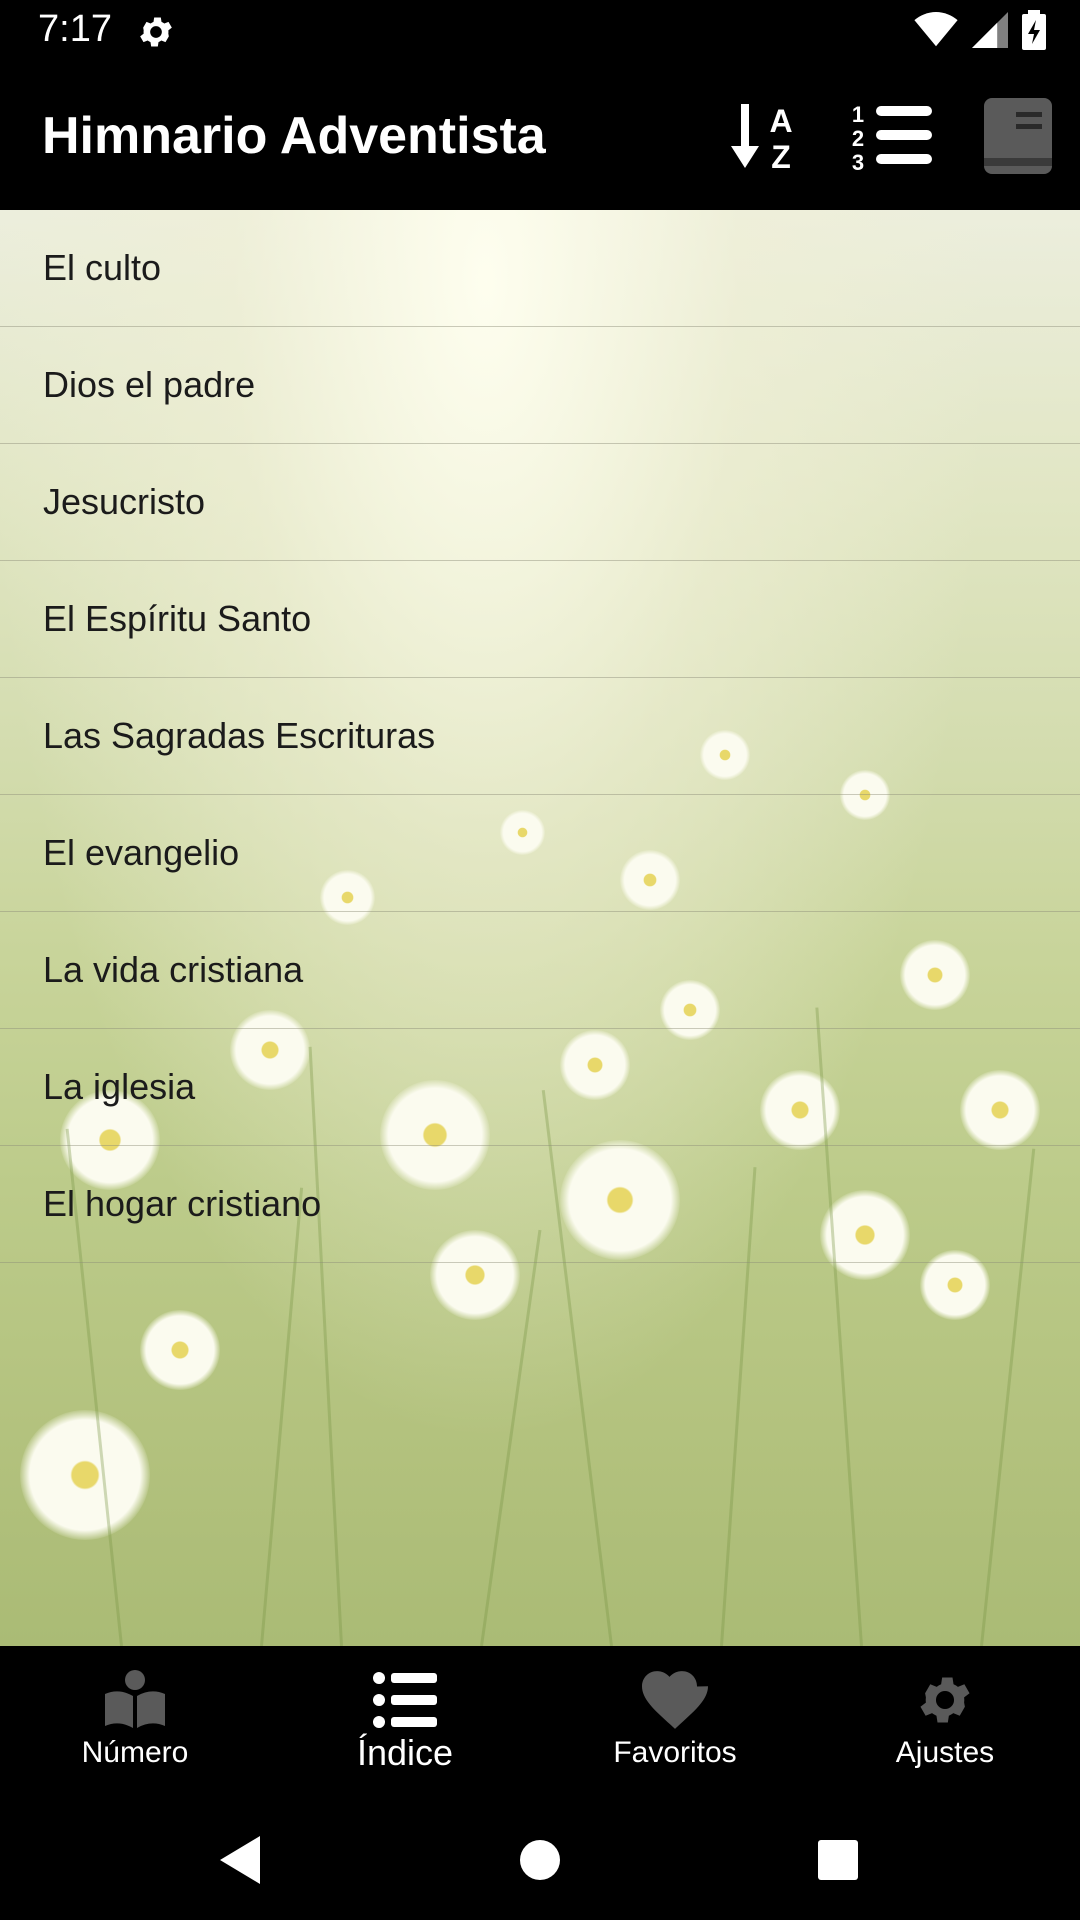  Describe the element at coordinates (75, 29) in the screenshot. I see `status-time: 7:17` at that location.